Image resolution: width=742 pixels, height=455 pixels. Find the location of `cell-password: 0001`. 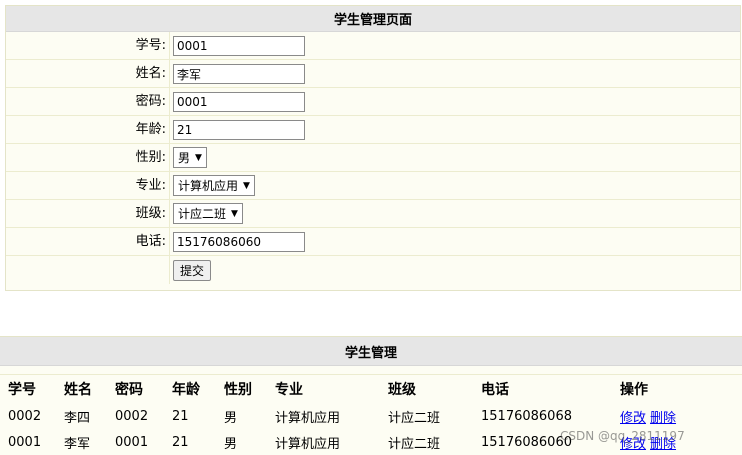

cell-password: 0001 is located at coordinates (132, 442).